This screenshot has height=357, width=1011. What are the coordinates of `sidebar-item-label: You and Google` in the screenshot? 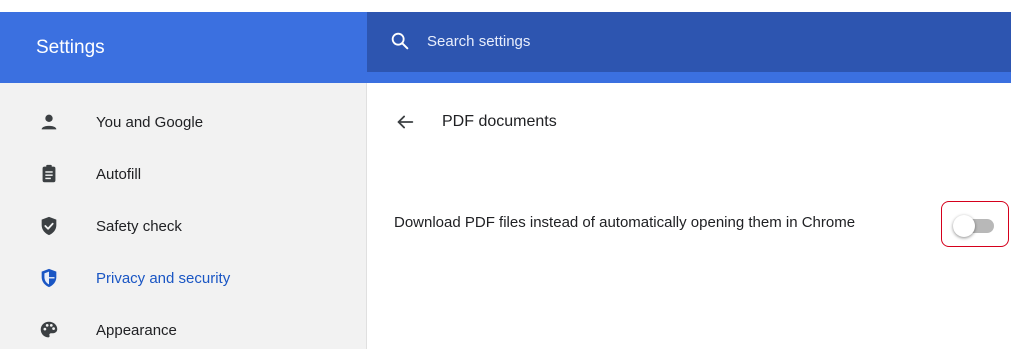 It's located at (150, 122).